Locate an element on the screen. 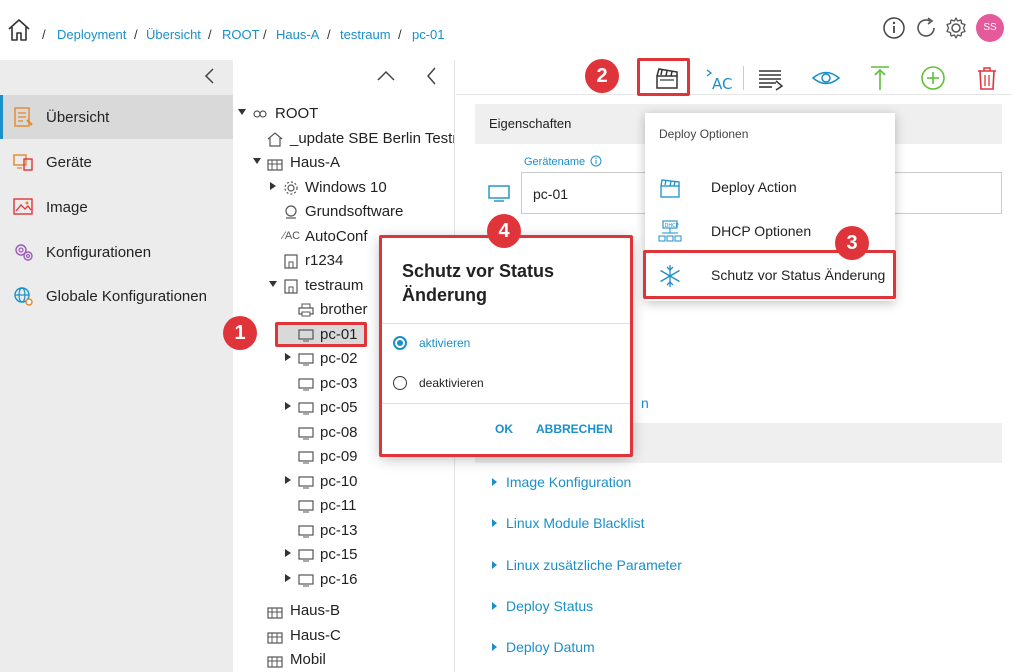 The image size is (1012, 672). tree-node-update: _update SBE Berlin Testra is located at coordinates (344, 139).